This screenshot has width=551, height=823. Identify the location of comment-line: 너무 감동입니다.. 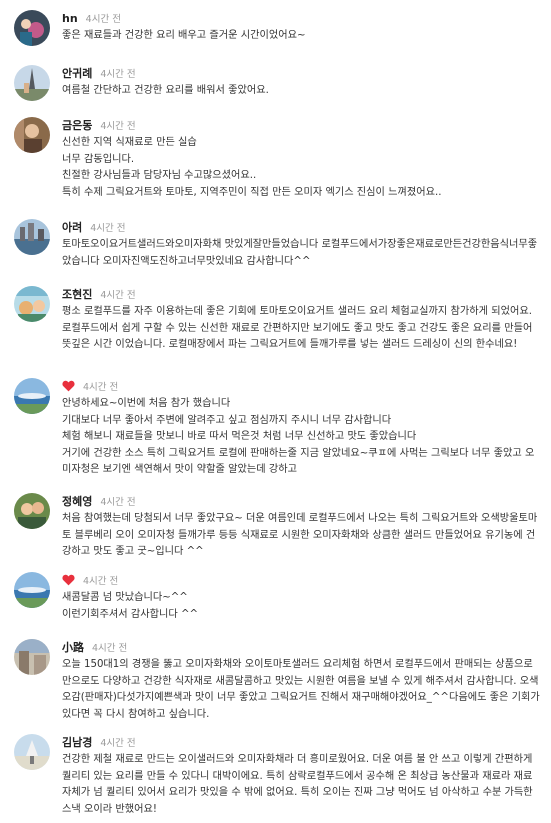
(98, 159).